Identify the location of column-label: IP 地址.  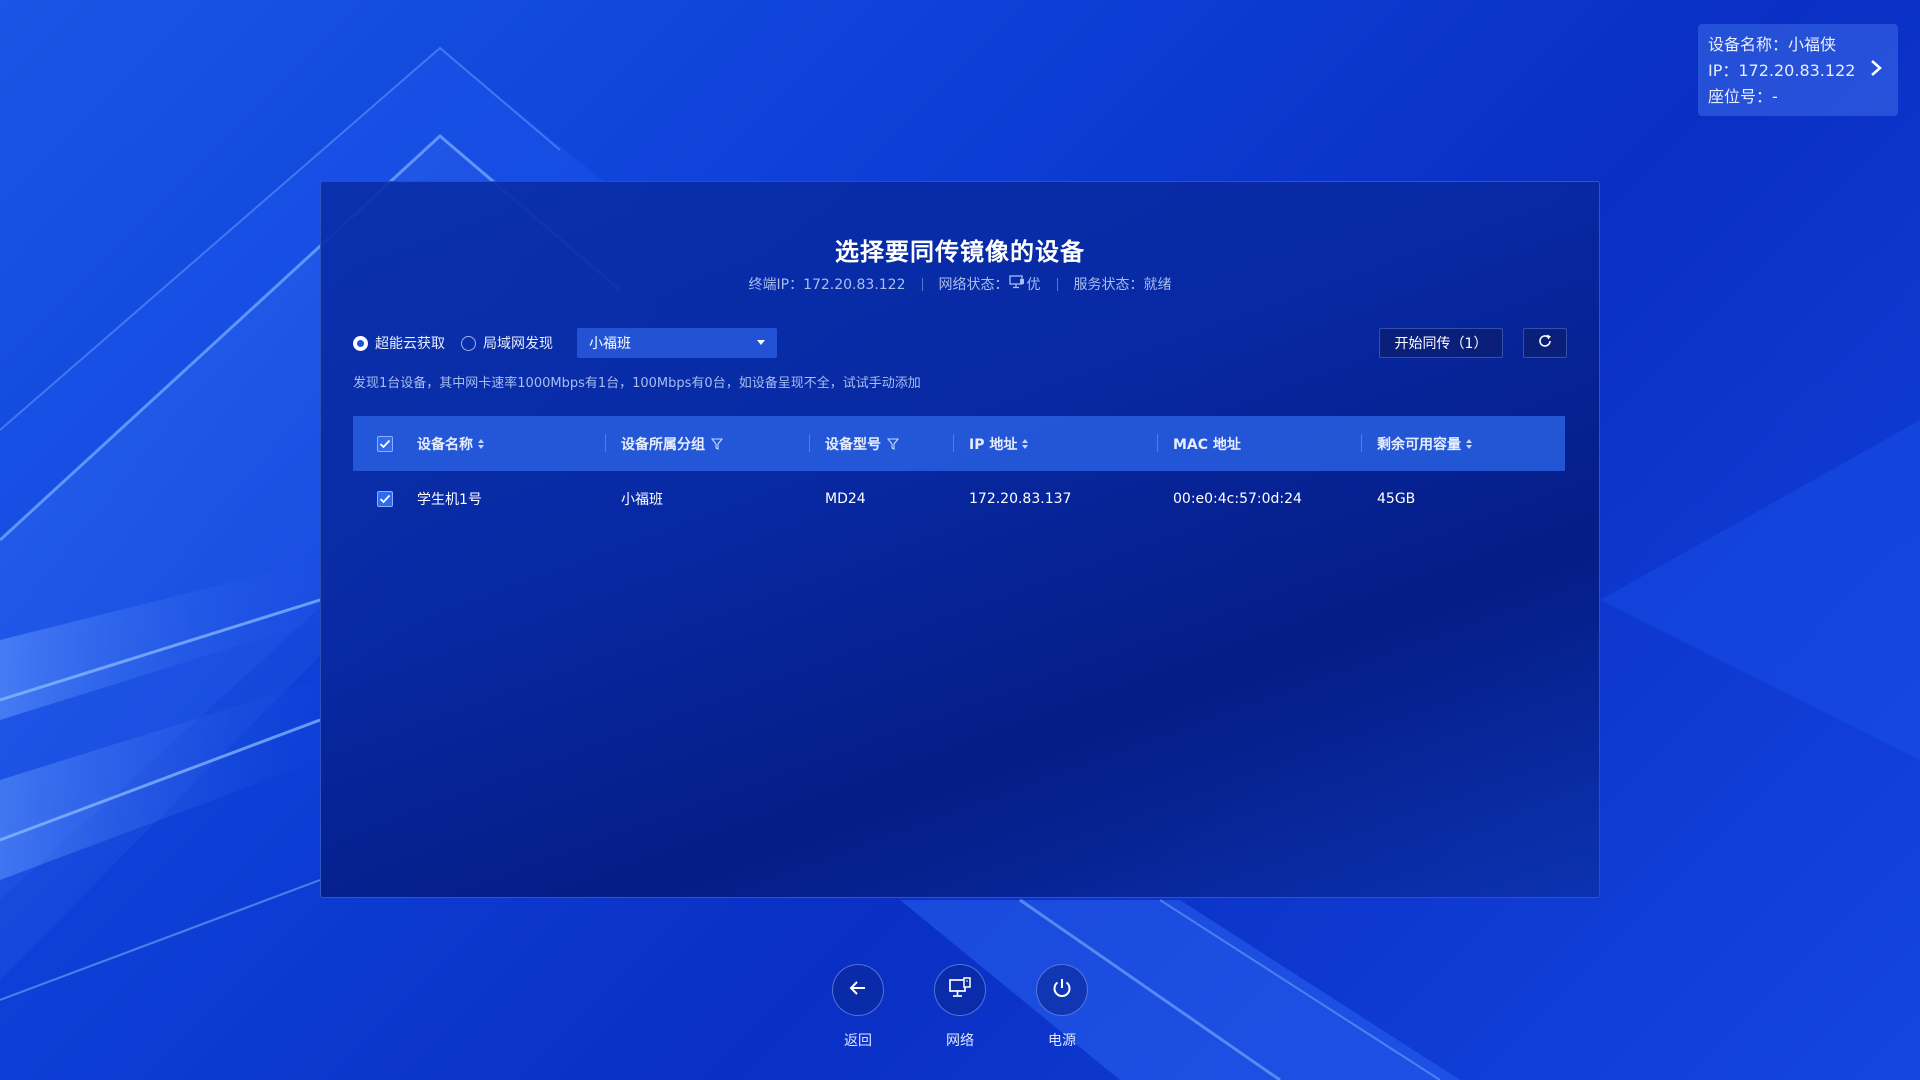
(993, 444).